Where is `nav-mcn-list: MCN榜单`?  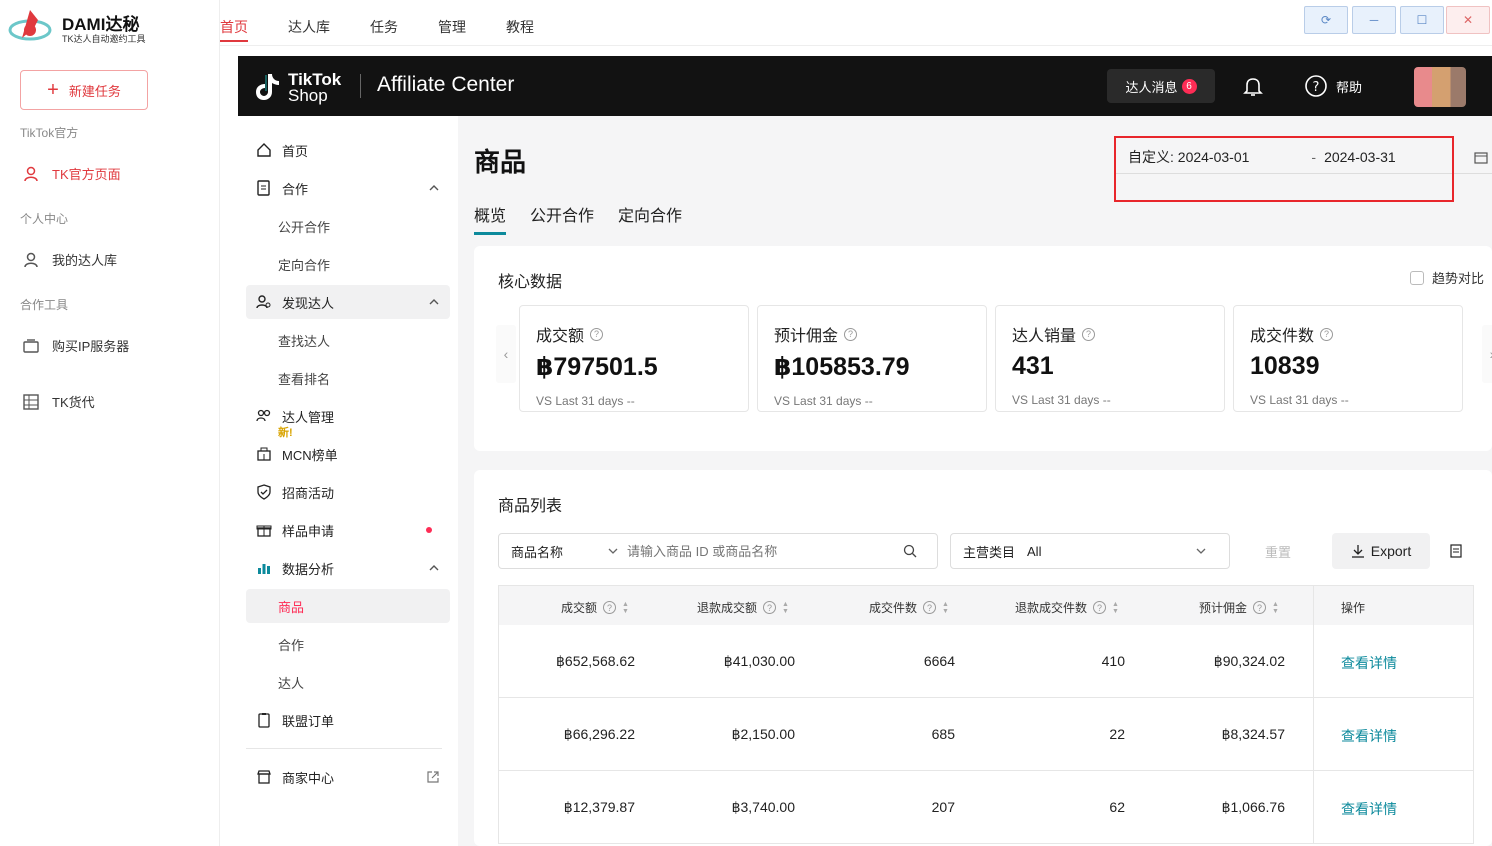
nav-mcn-list: MCN榜单 is located at coordinates (348, 454).